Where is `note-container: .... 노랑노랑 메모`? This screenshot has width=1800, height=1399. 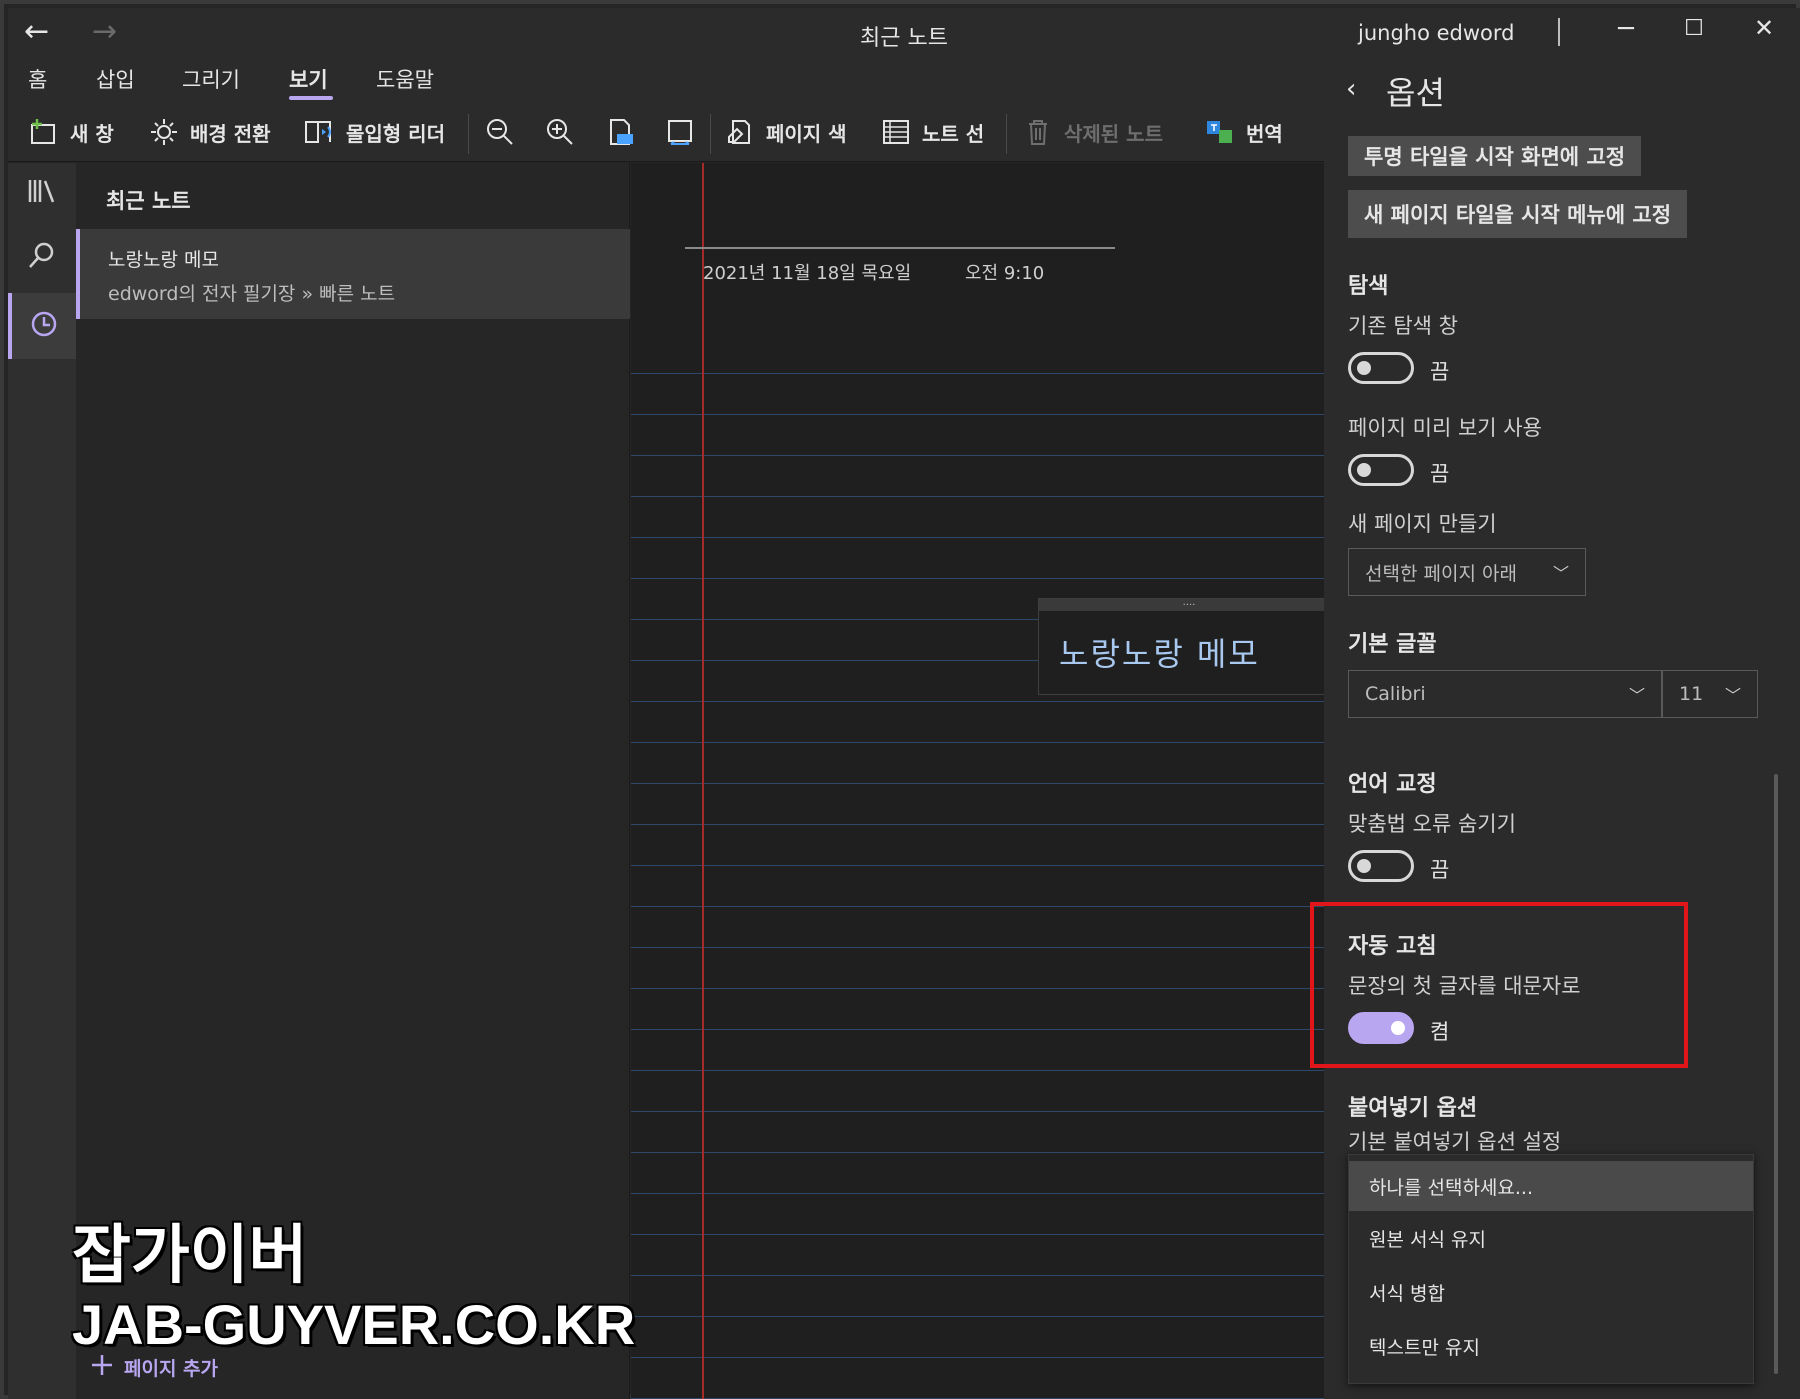 note-container: .... 노랑노랑 메모 is located at coordinates (1181, 646).